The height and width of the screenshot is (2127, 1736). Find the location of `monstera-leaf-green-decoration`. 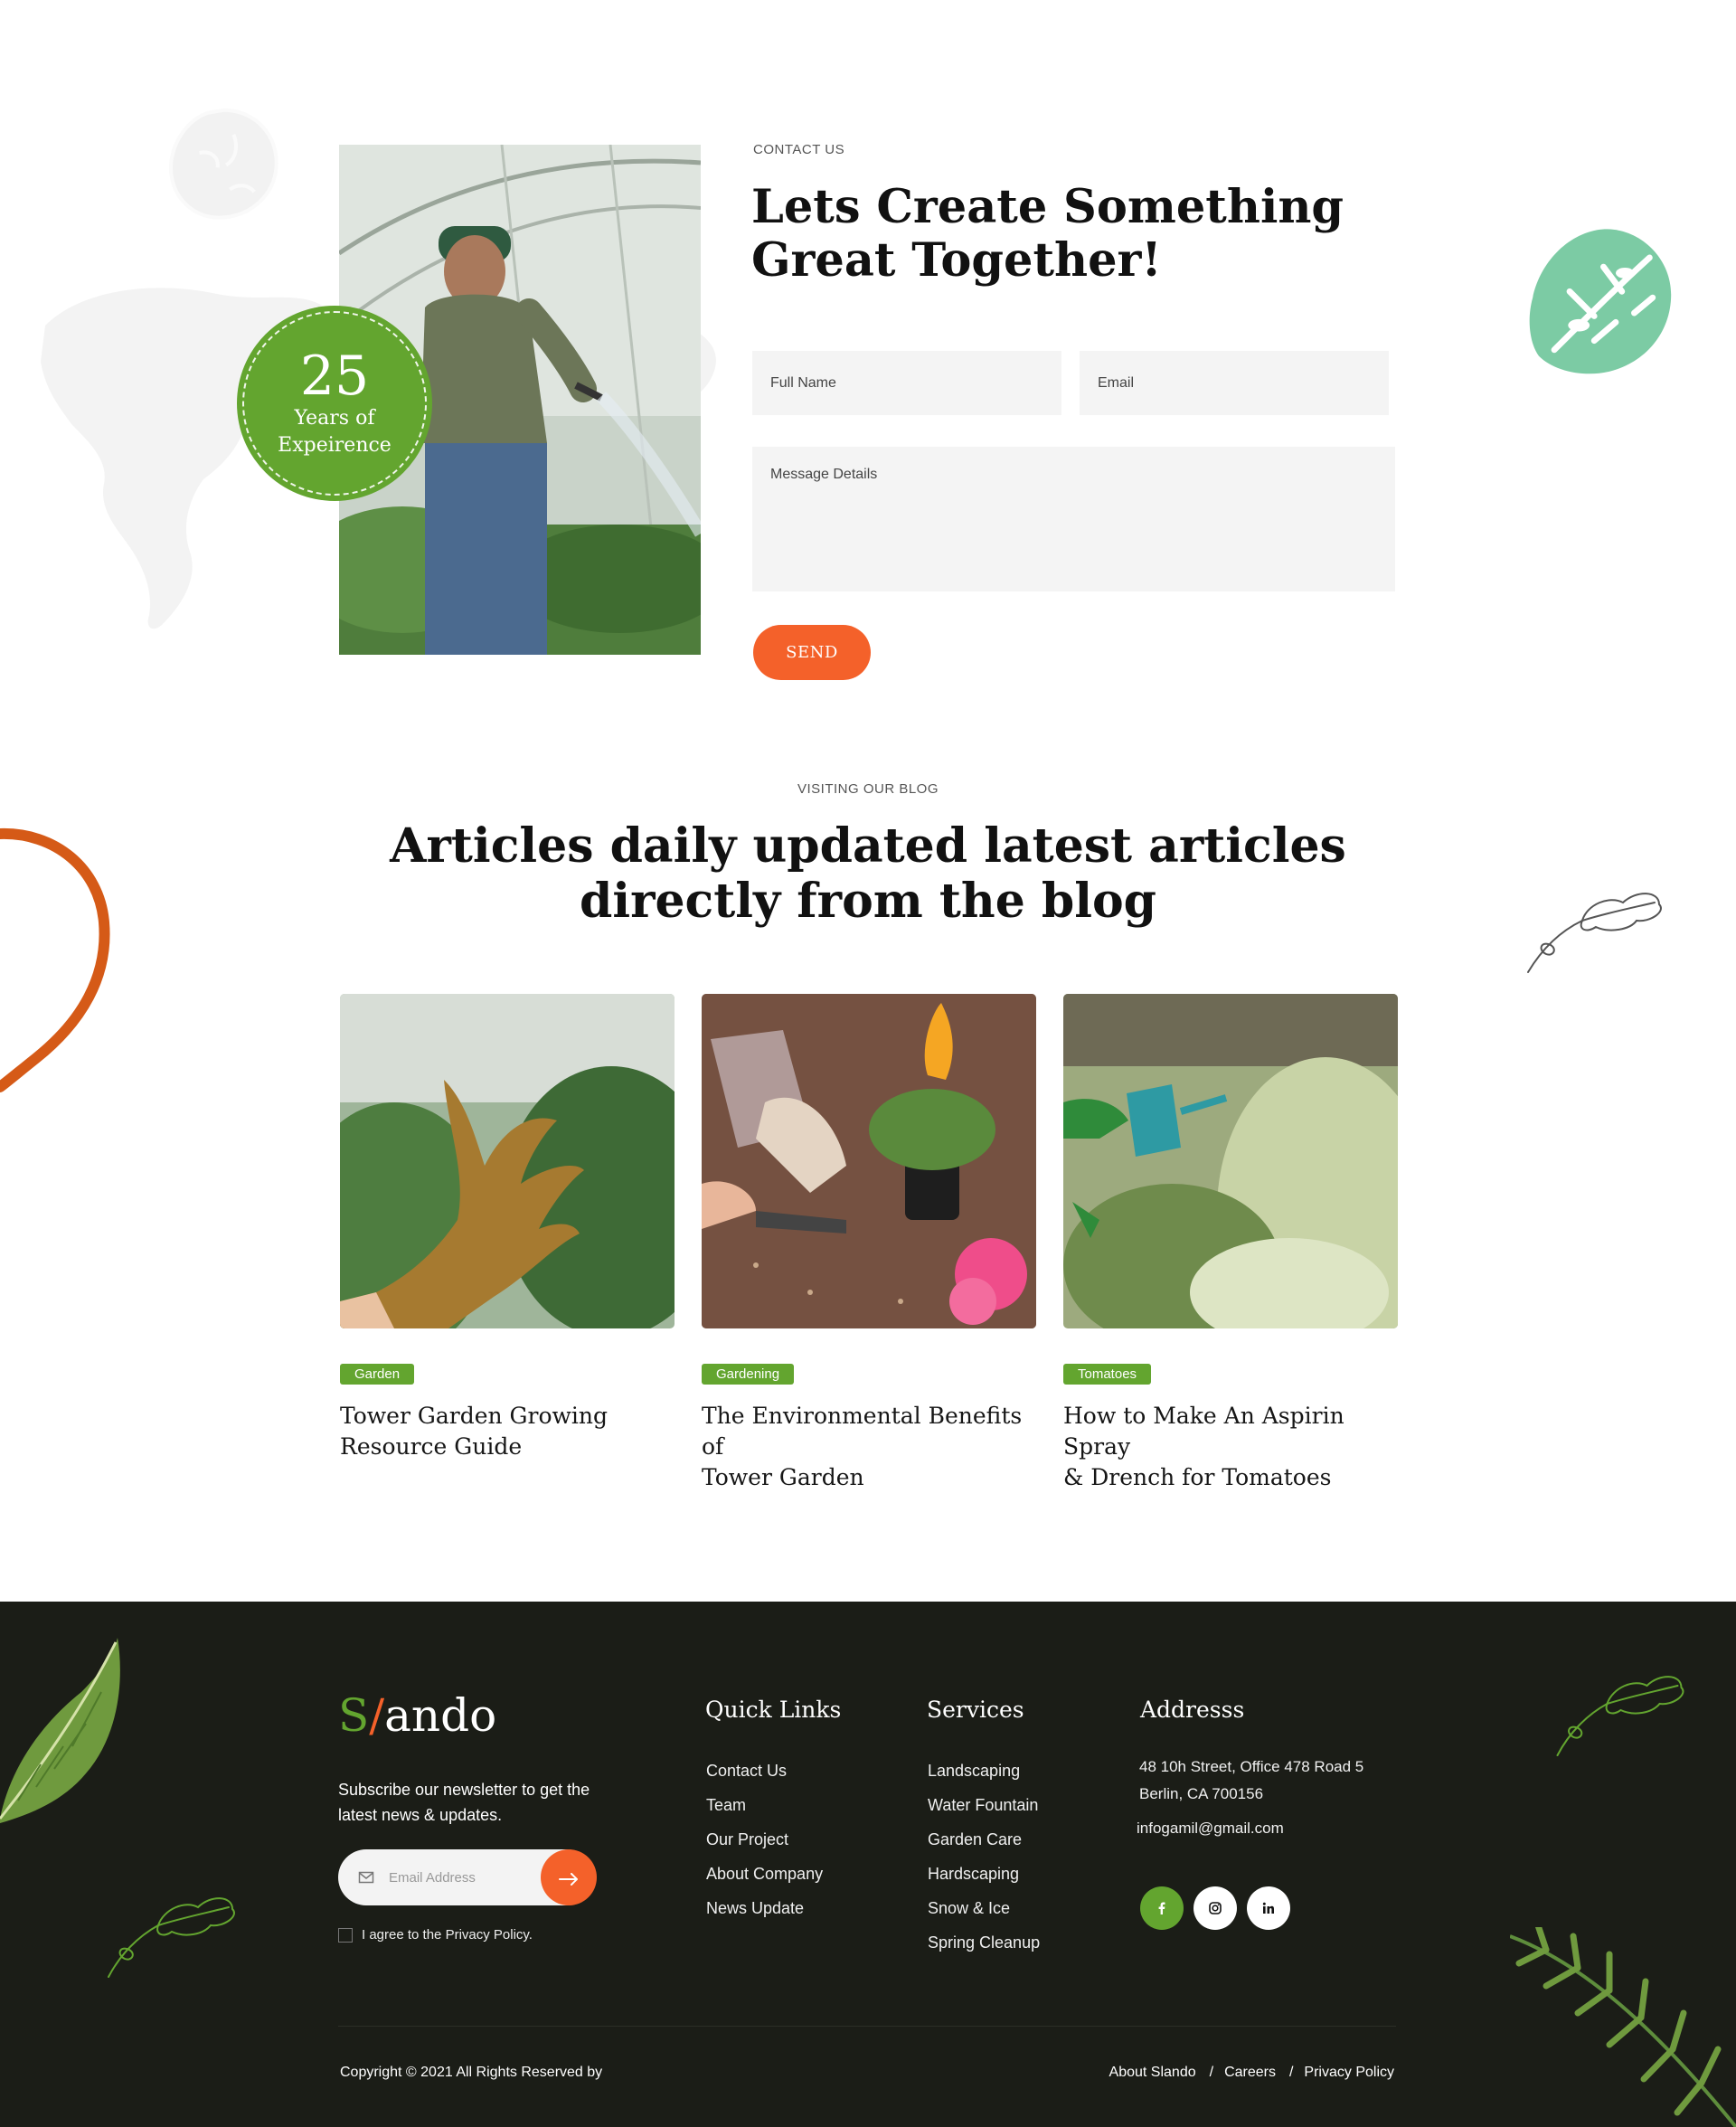

monstera-leaf-green-decoration is located at coordinates (1601, 301).